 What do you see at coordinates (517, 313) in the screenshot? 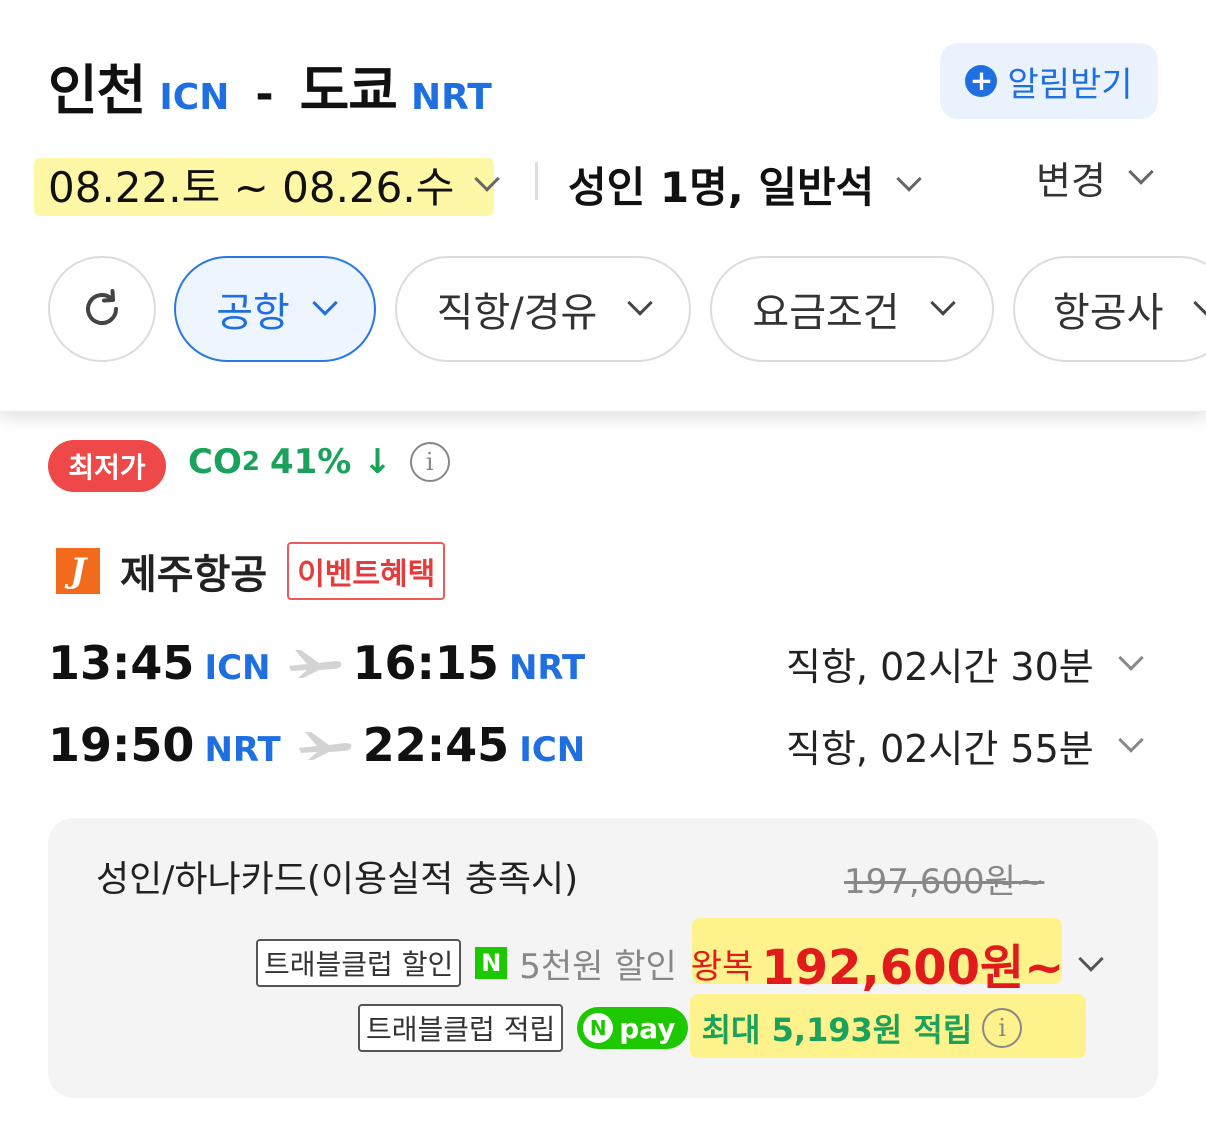
I see `filter-chip-label: 직항/경유` at bounding box center [517, 313].